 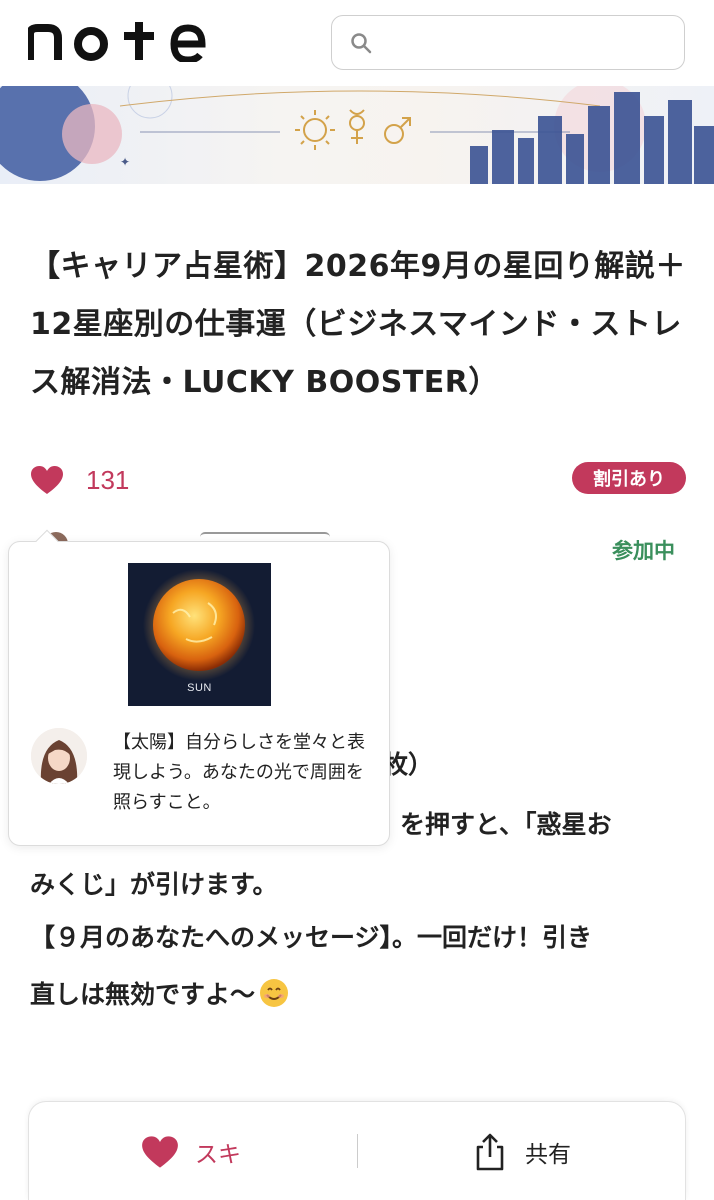 I want to click on sun-card-label: SUN, so click(x=199, y=688).